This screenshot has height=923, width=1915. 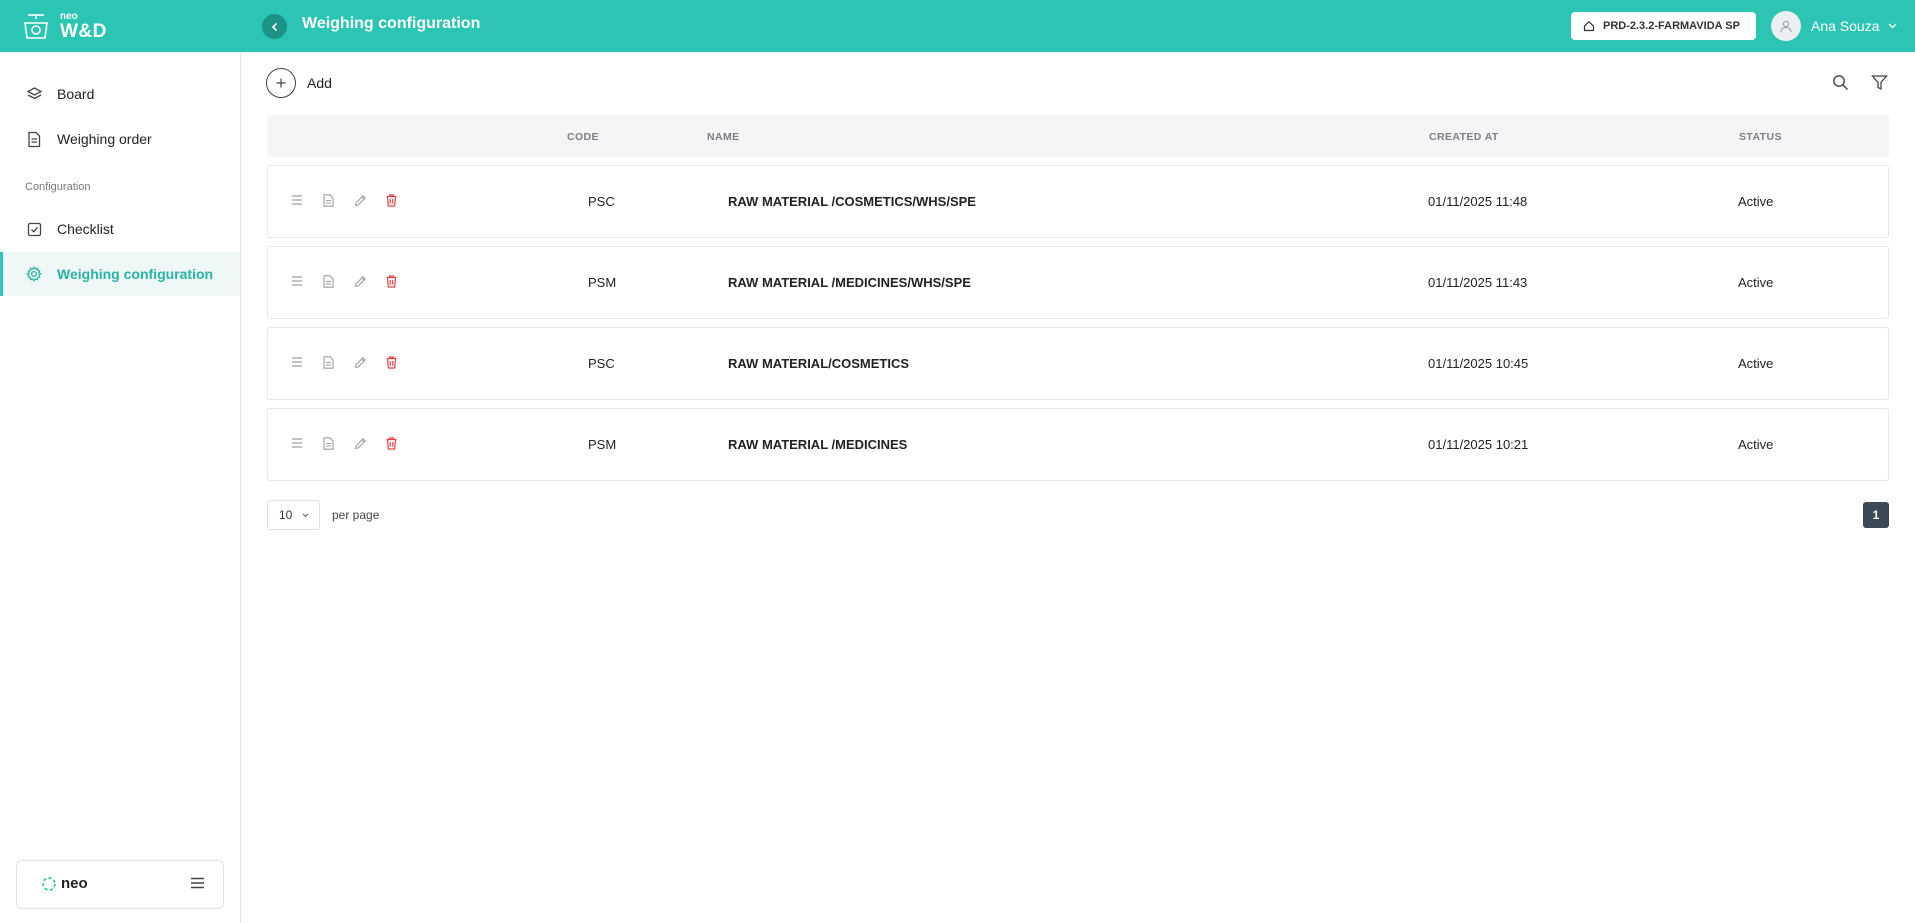 What do you see at coordinates (34, 94) in the screenshot?
I see `layers-icon` at bounding box center [34, 94].